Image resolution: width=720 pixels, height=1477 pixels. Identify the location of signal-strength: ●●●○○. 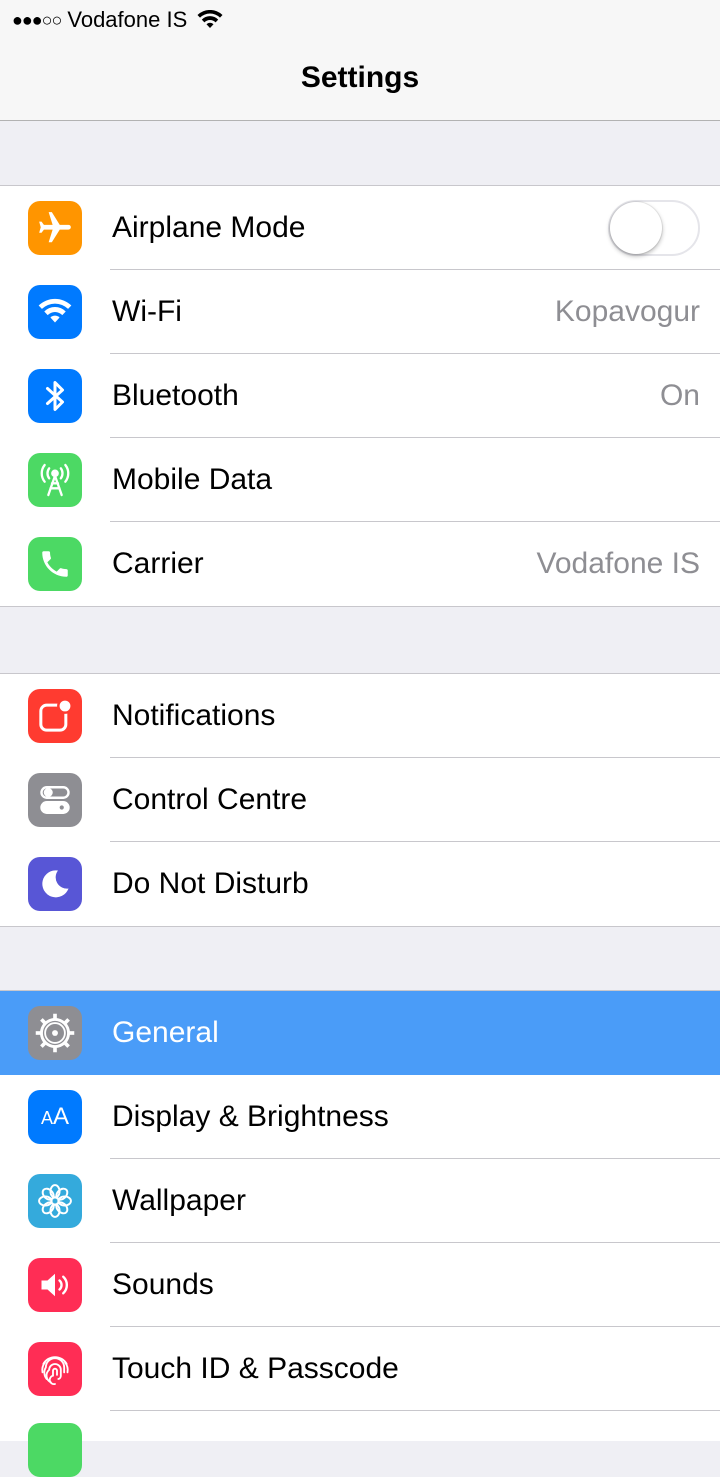
(37, 19).